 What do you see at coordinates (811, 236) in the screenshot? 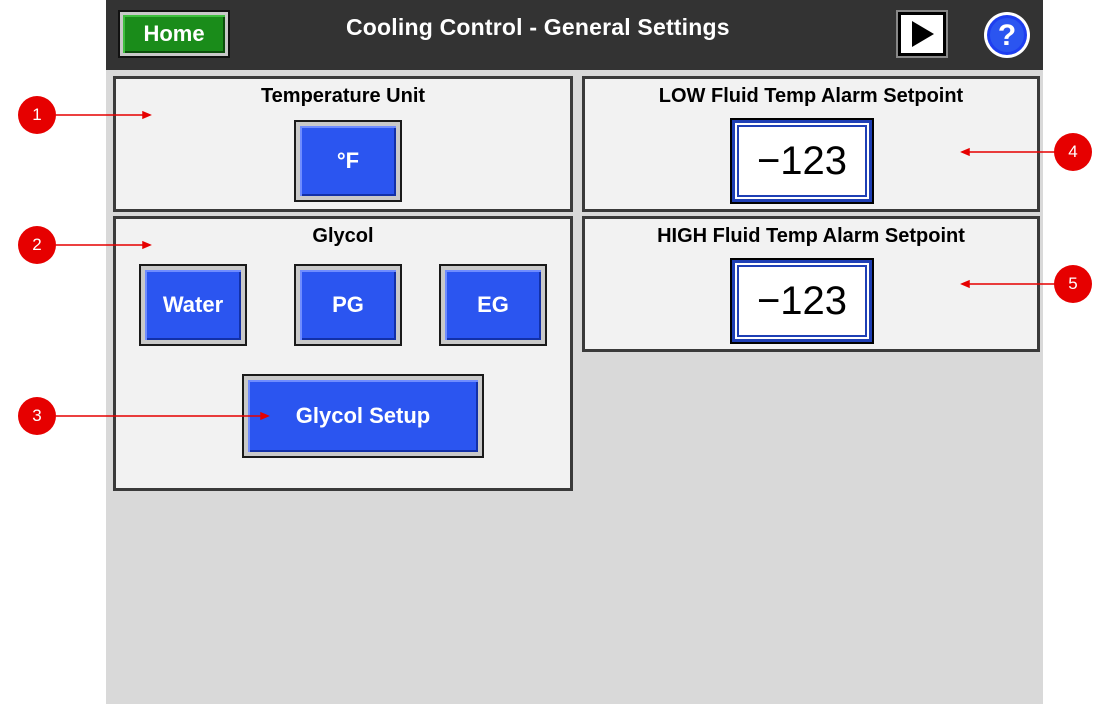
I see `high-alarm-title: HIGH Fluid Temp Alarm Setpoint` at bounding box center [811, 236].